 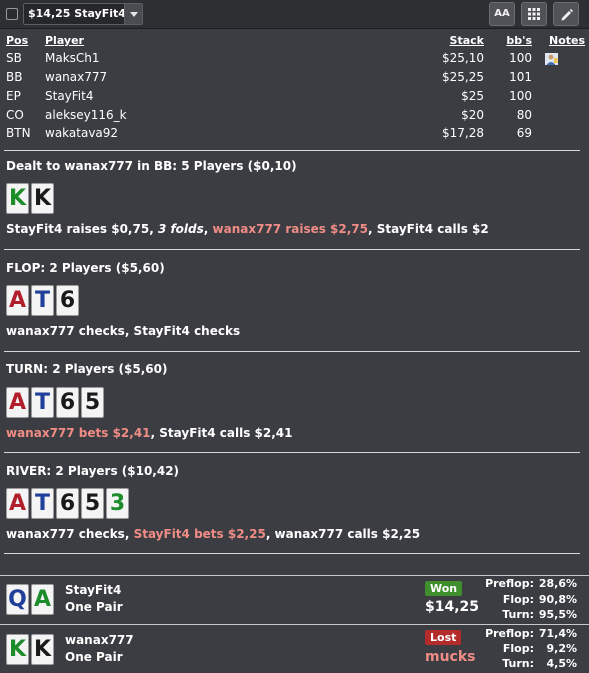 What do you see at coordinates (566, 14) in the screenshot?
I see `edit-button` at bounding box center [566, 14].